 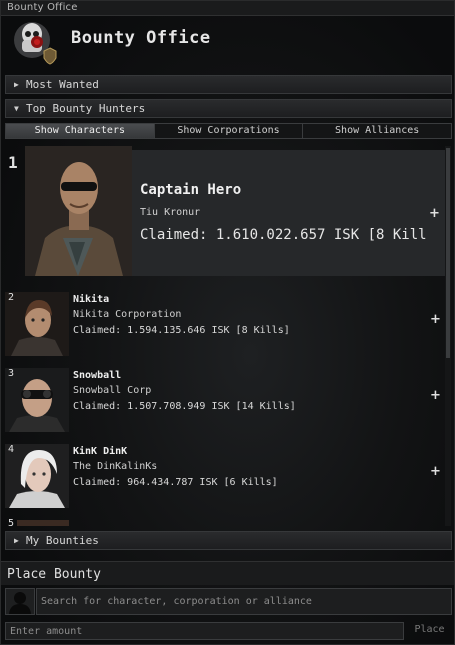 What do you see at coordinates (244, 601) in the screenshot?
I see `search-input` at bounding box center [244, 601].